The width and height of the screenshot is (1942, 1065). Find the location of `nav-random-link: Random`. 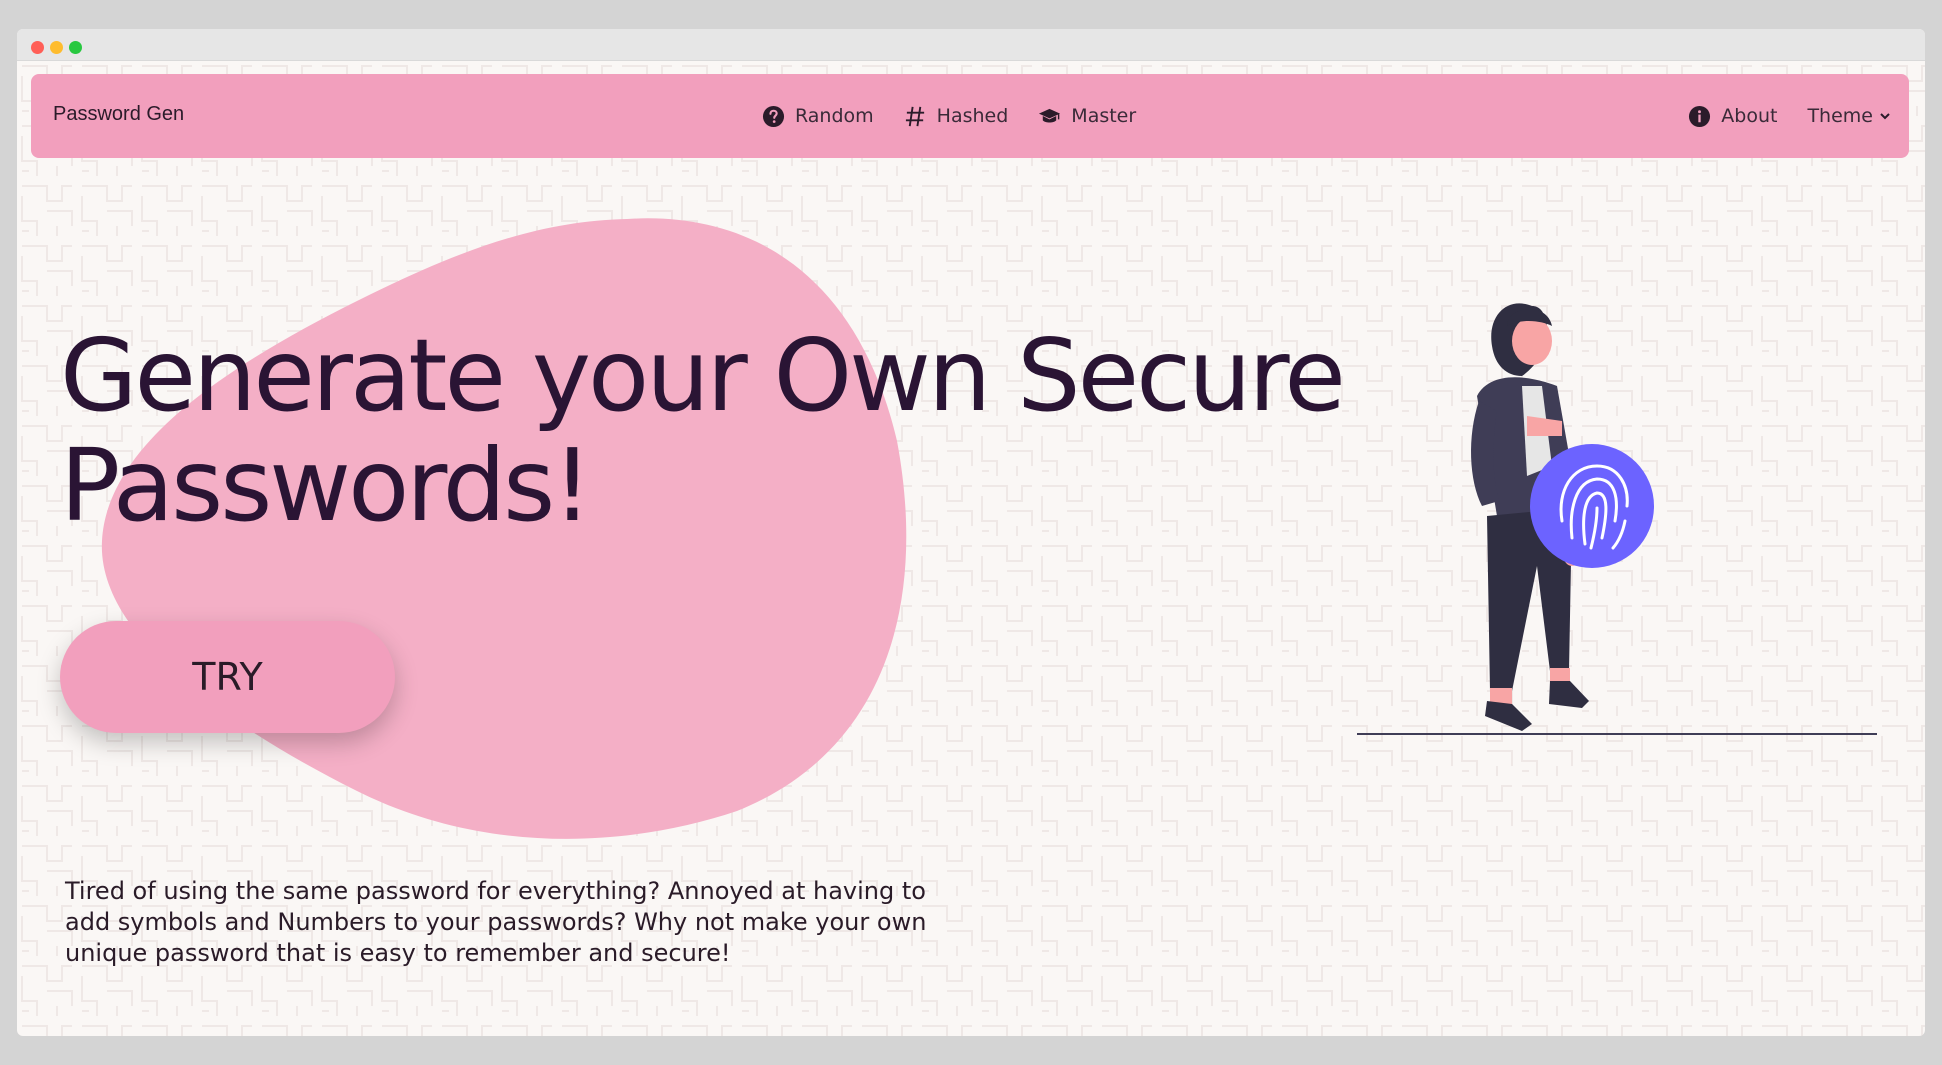

nav-random-link: Random is located at coordinates (818, 116).